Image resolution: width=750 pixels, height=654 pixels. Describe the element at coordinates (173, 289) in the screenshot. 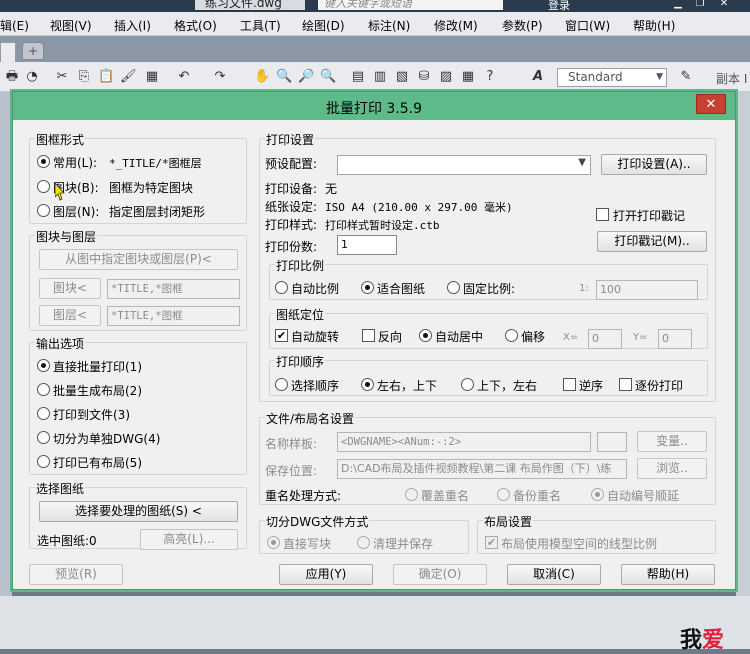

I see `block-name-input: *TITLE,*图框` at that location.